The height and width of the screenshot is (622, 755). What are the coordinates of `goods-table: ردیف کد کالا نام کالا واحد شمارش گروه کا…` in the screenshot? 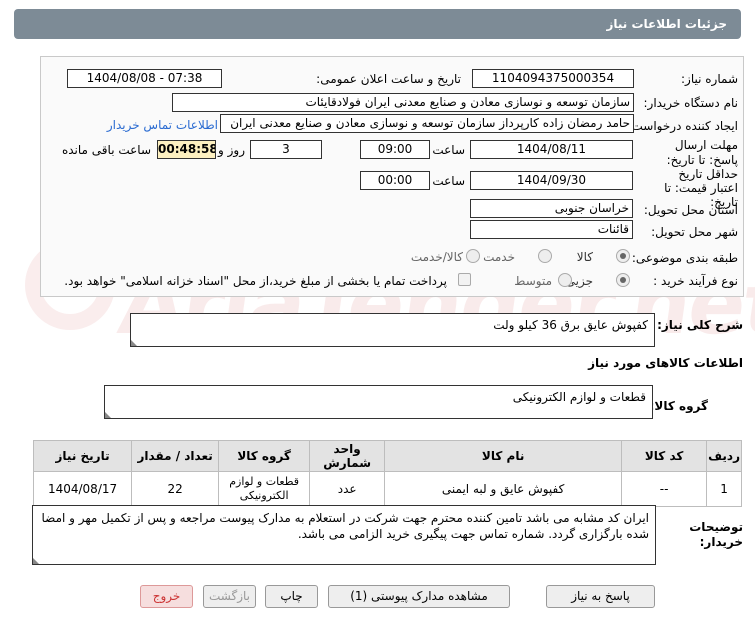 It's located at (387, 473).